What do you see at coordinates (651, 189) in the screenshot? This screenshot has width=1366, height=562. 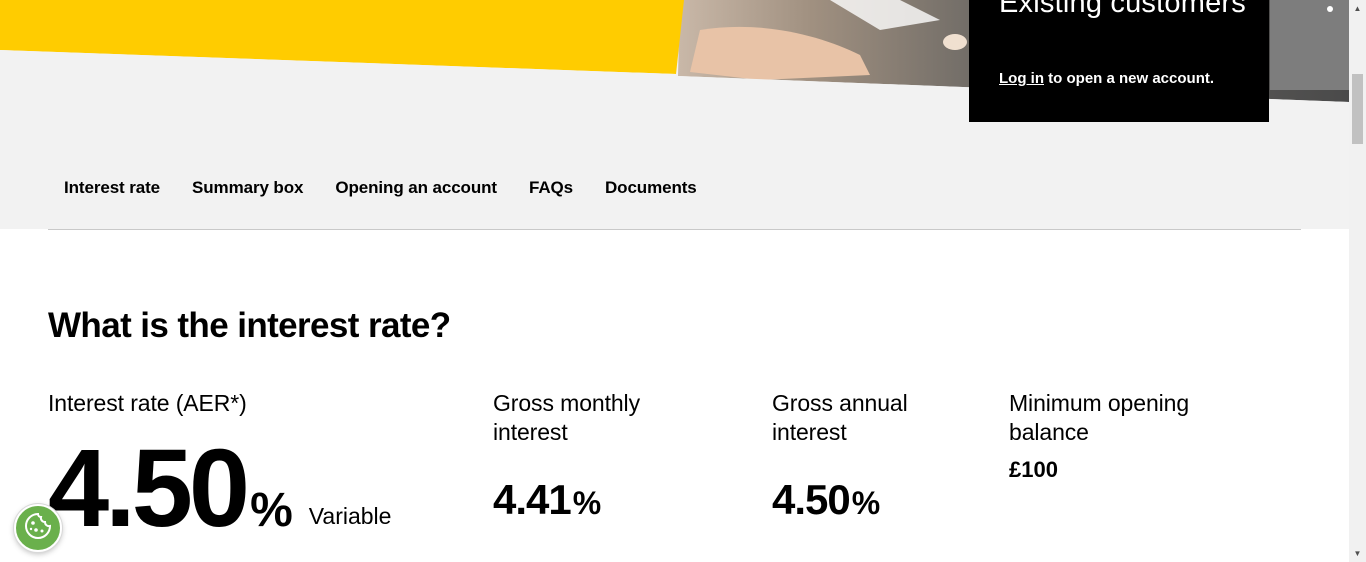 I see `subnav-item-documents: Documents` at bounding box center [651, 189].